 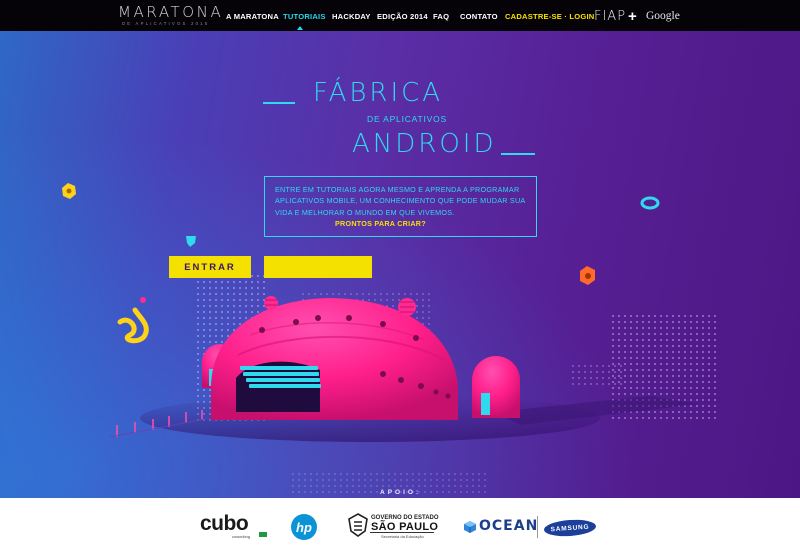 What do you see at coordinates (358, 525) in the screenshot?
I see `sao-paulo-crest-icon` at bounding box center [358, 525].